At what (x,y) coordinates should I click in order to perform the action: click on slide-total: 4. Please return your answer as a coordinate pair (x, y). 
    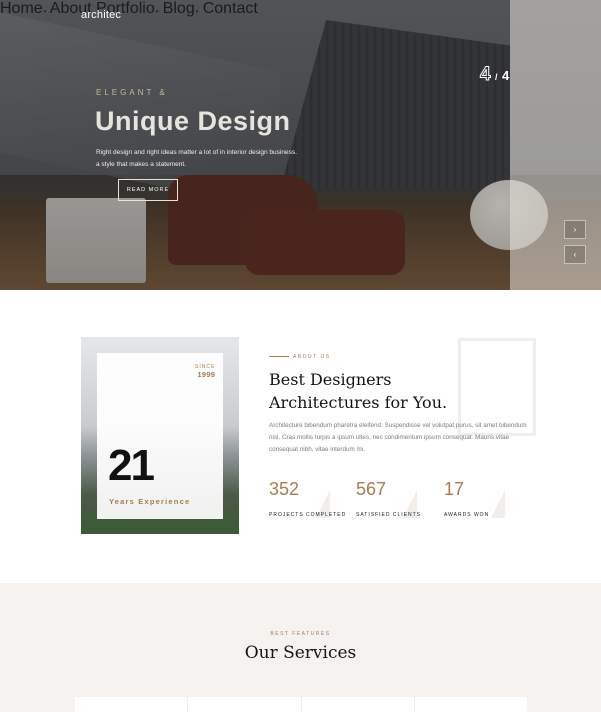
    Looking at the image, I should click on (506, 75).